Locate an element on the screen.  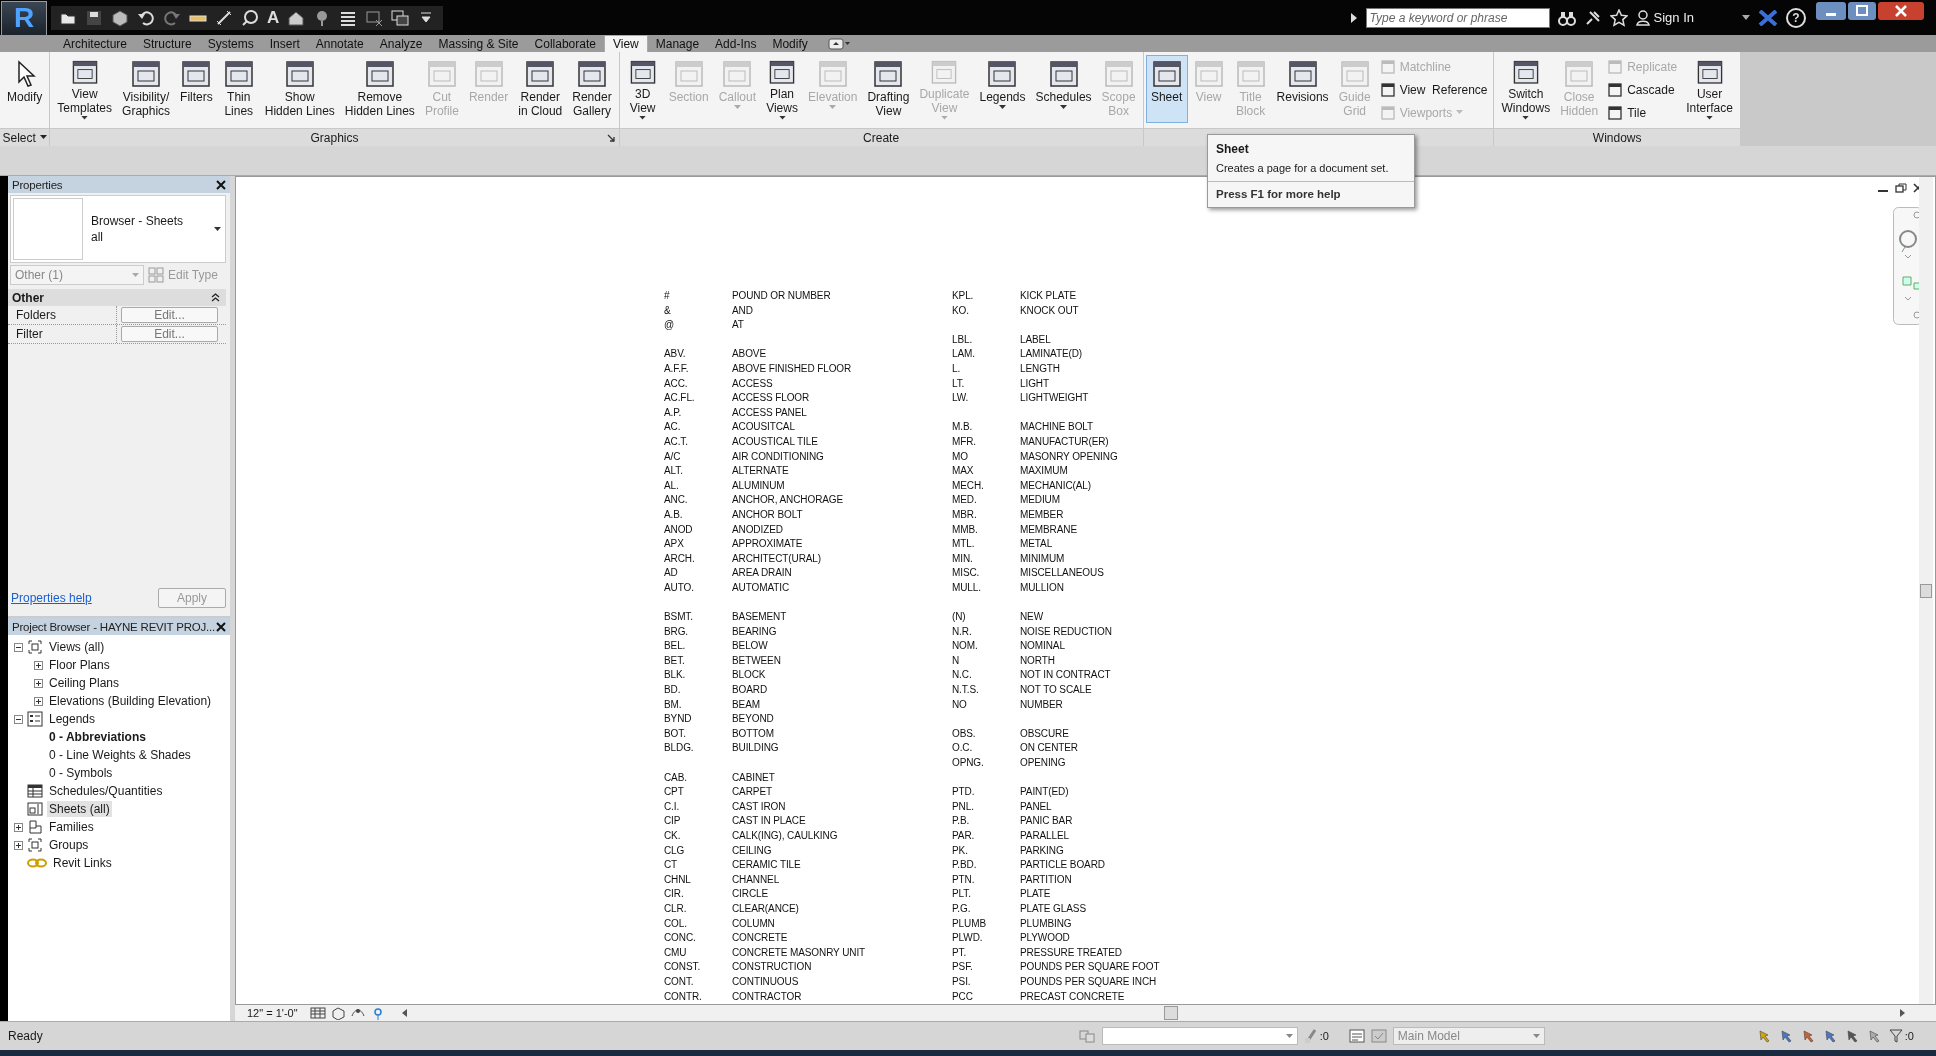
abbreviation-meaning: OPENING is located at coordinates (1043, 763).